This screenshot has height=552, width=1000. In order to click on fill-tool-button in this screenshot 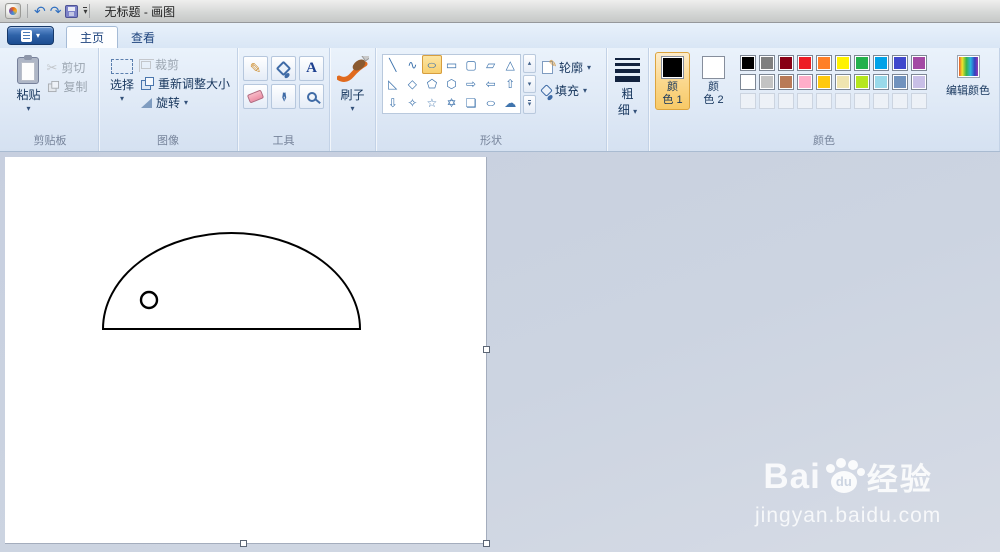, I will do `click(283, 68)`.